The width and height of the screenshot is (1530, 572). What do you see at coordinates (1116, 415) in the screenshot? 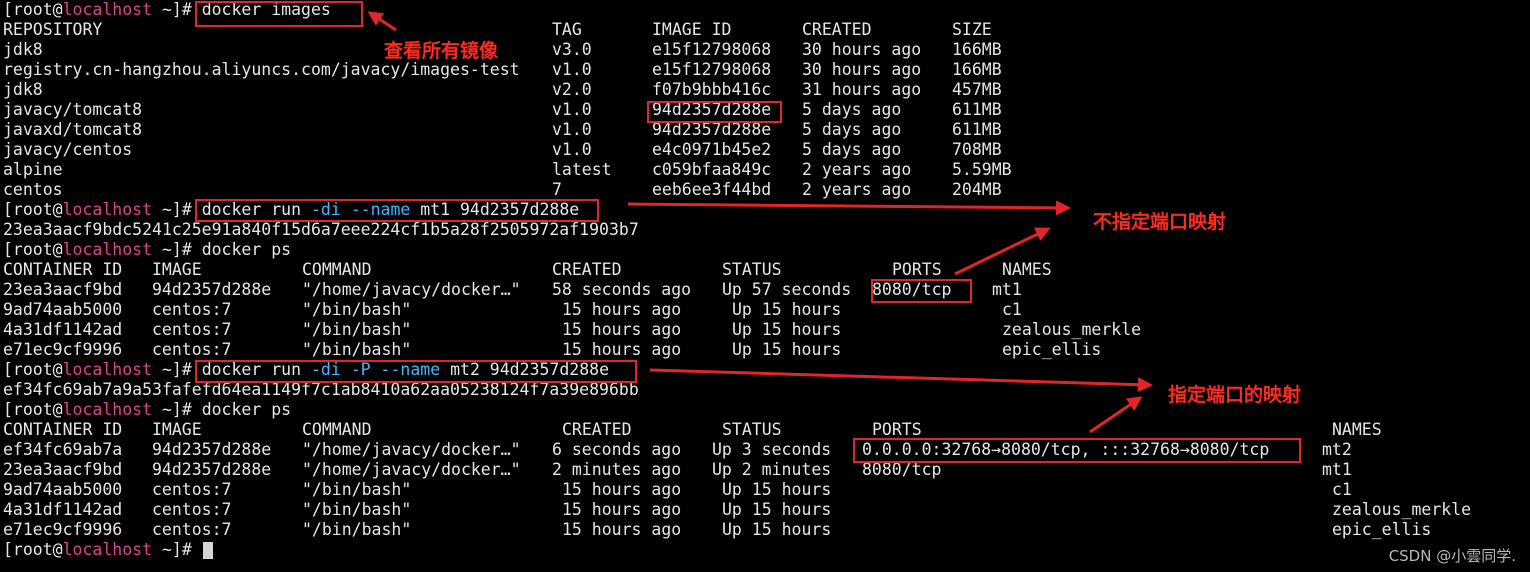
I see `arrow-to-ports-mt2` at bounding box center [1116, 415].